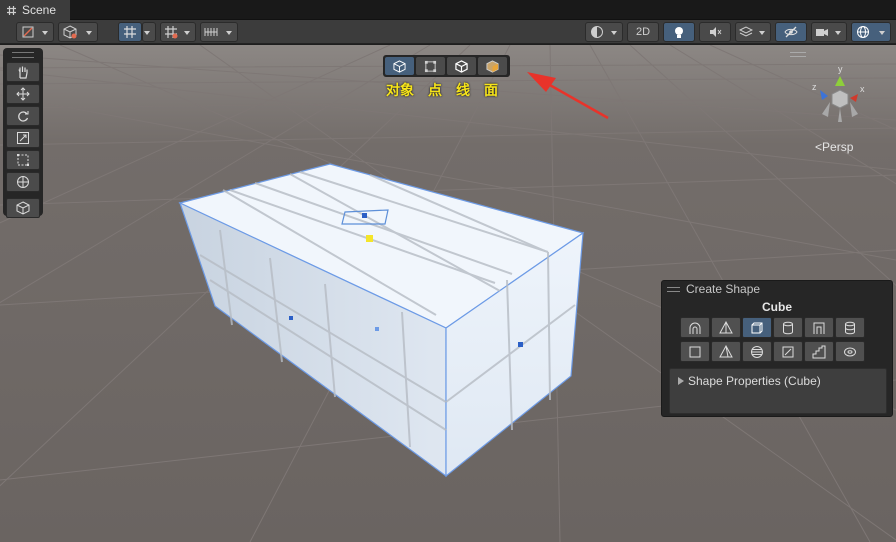 This screenshot has width=896, height=542. I want to click on shading-dropdown, so click(604, 32).